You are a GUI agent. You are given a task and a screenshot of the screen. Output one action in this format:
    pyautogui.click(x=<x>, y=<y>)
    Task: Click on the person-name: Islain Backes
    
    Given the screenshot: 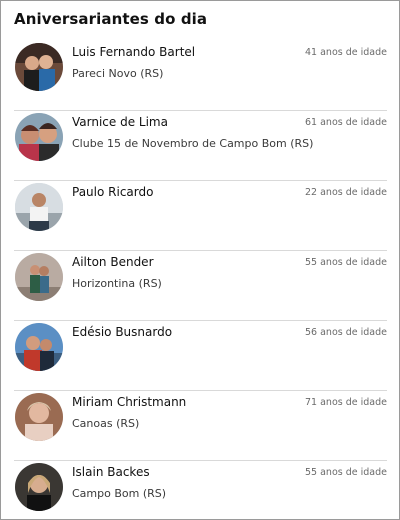 What is the action you would take?
    pyautogui.click(x=111, y=472)
    